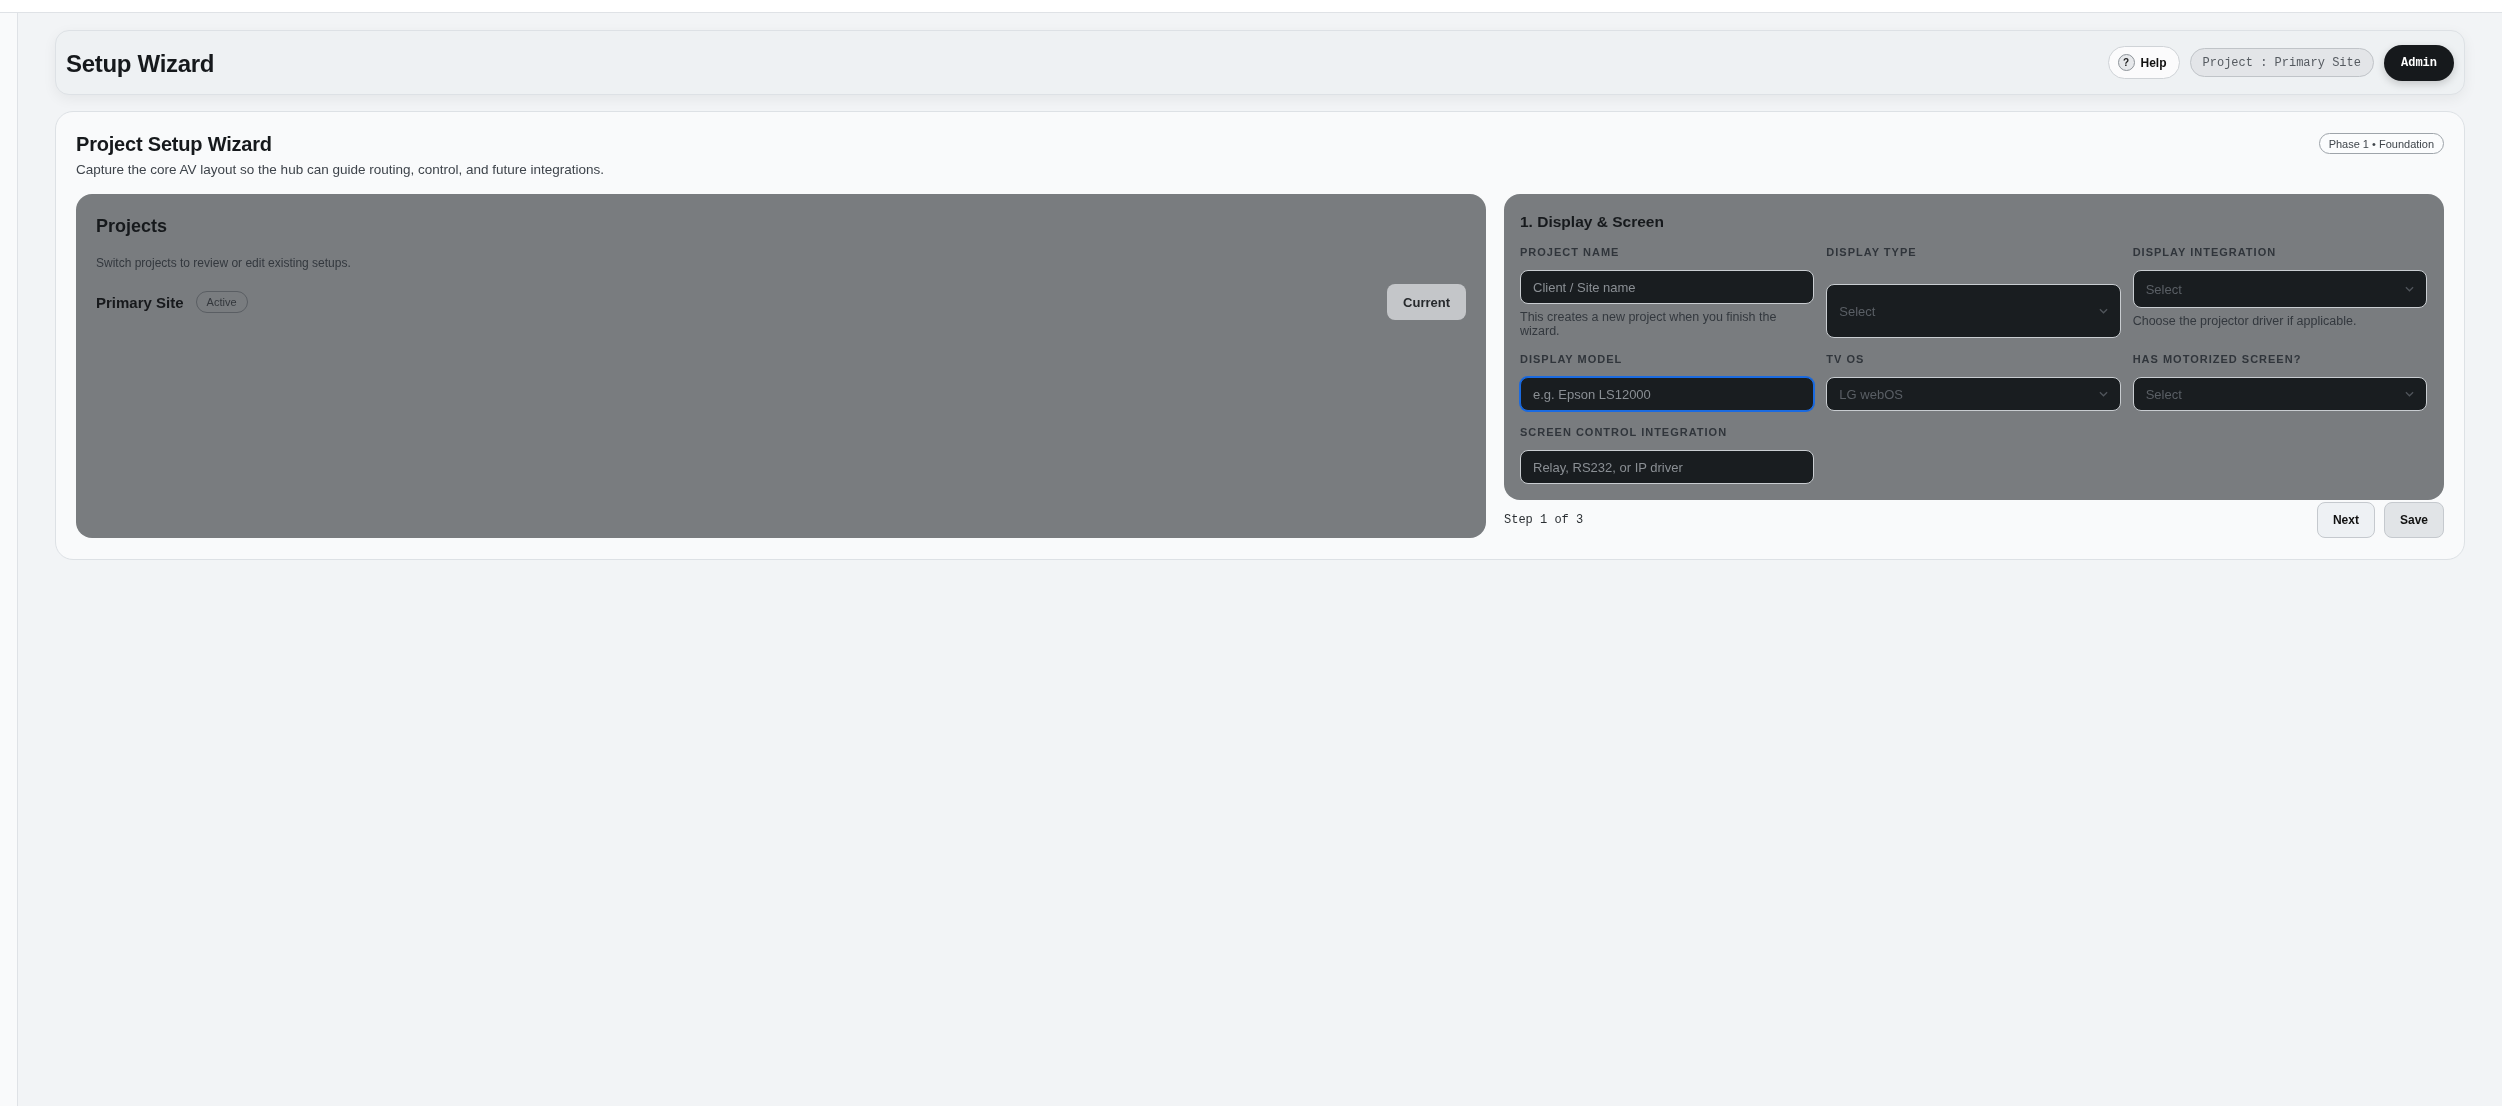  I want to click on next-button: Next, so click(2345, 520).